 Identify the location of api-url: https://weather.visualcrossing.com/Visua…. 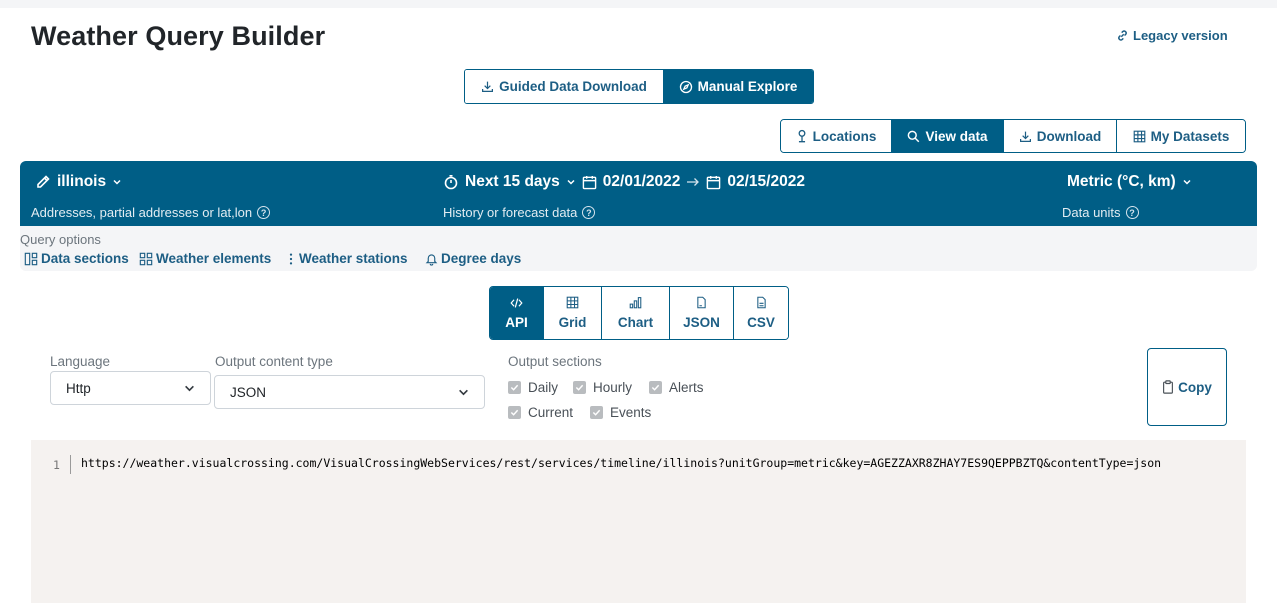
(621, 463).